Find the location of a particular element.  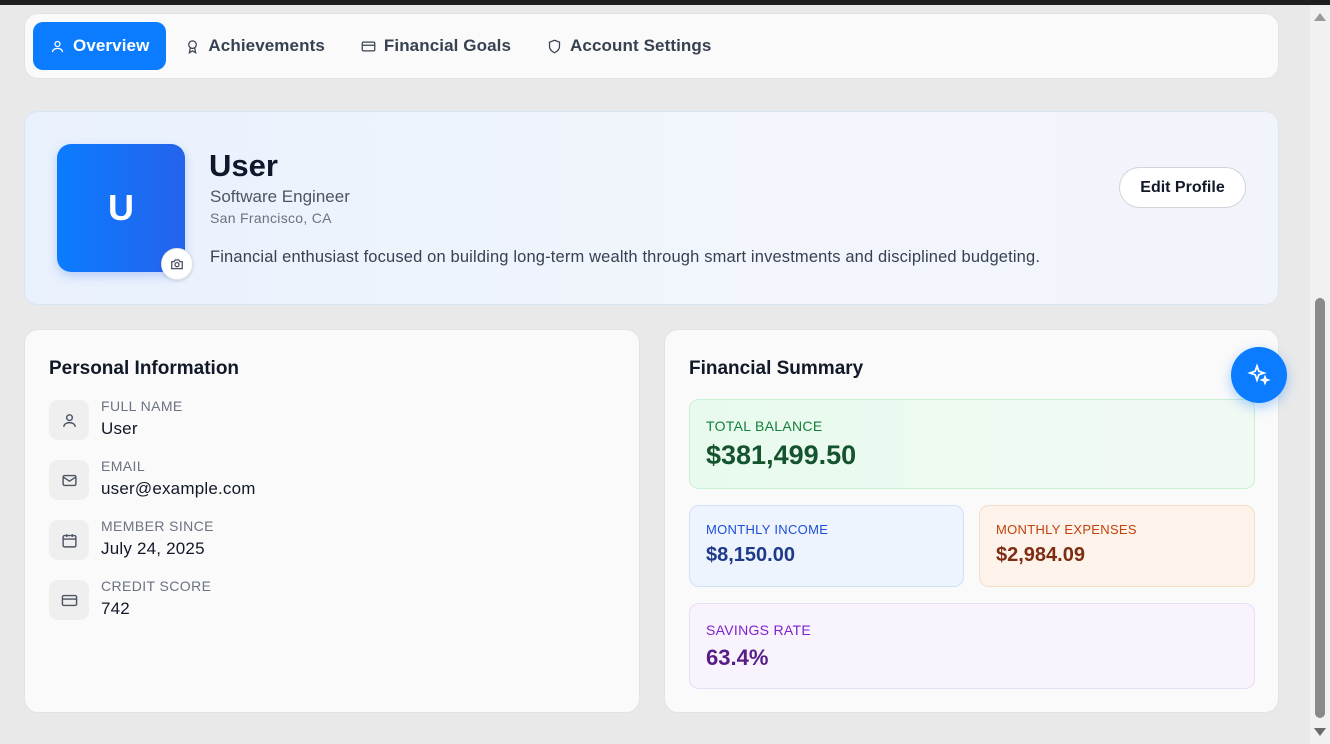

info-value: July 24, 2025 is located at coordinates (153, 548).